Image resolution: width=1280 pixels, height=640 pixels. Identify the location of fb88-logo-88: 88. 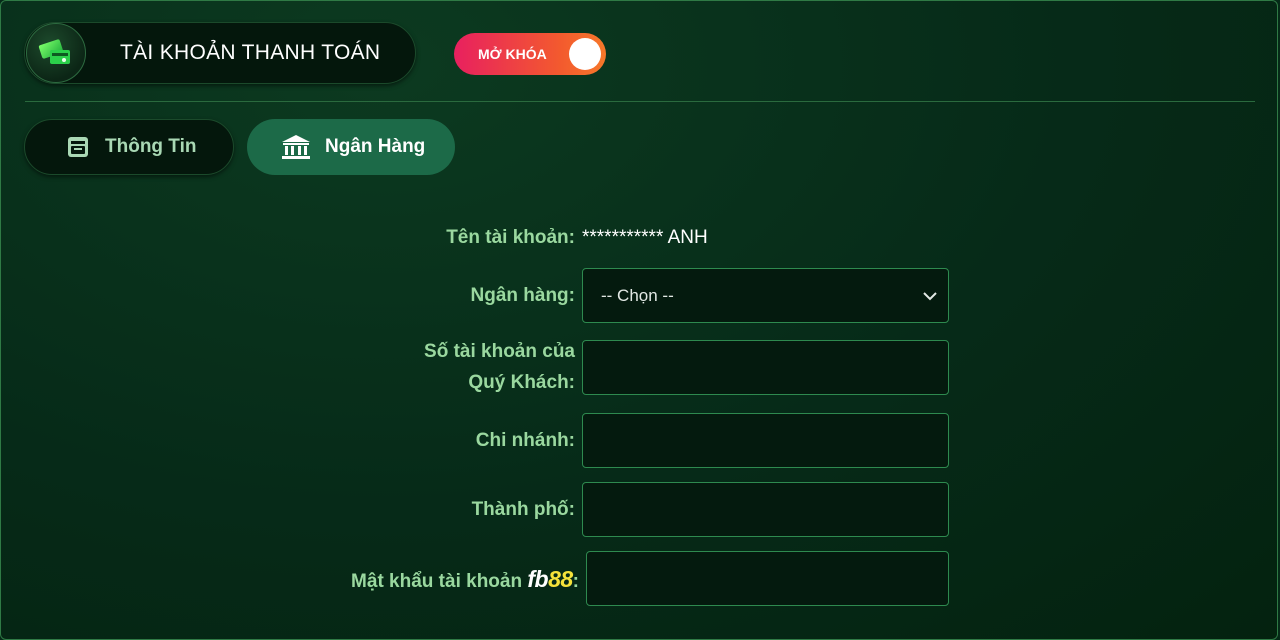
(560, 579).